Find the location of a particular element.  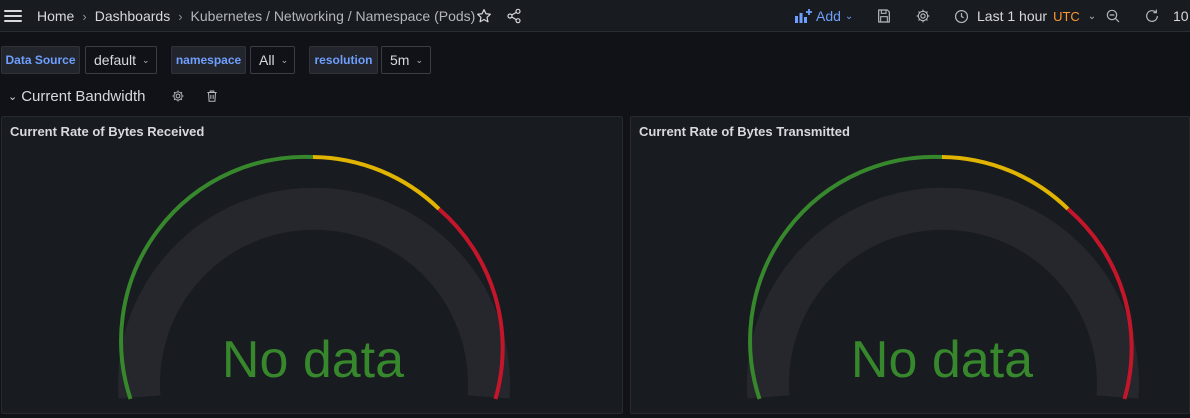

timezone-label: UTC is located at coordinates (1066, 16).